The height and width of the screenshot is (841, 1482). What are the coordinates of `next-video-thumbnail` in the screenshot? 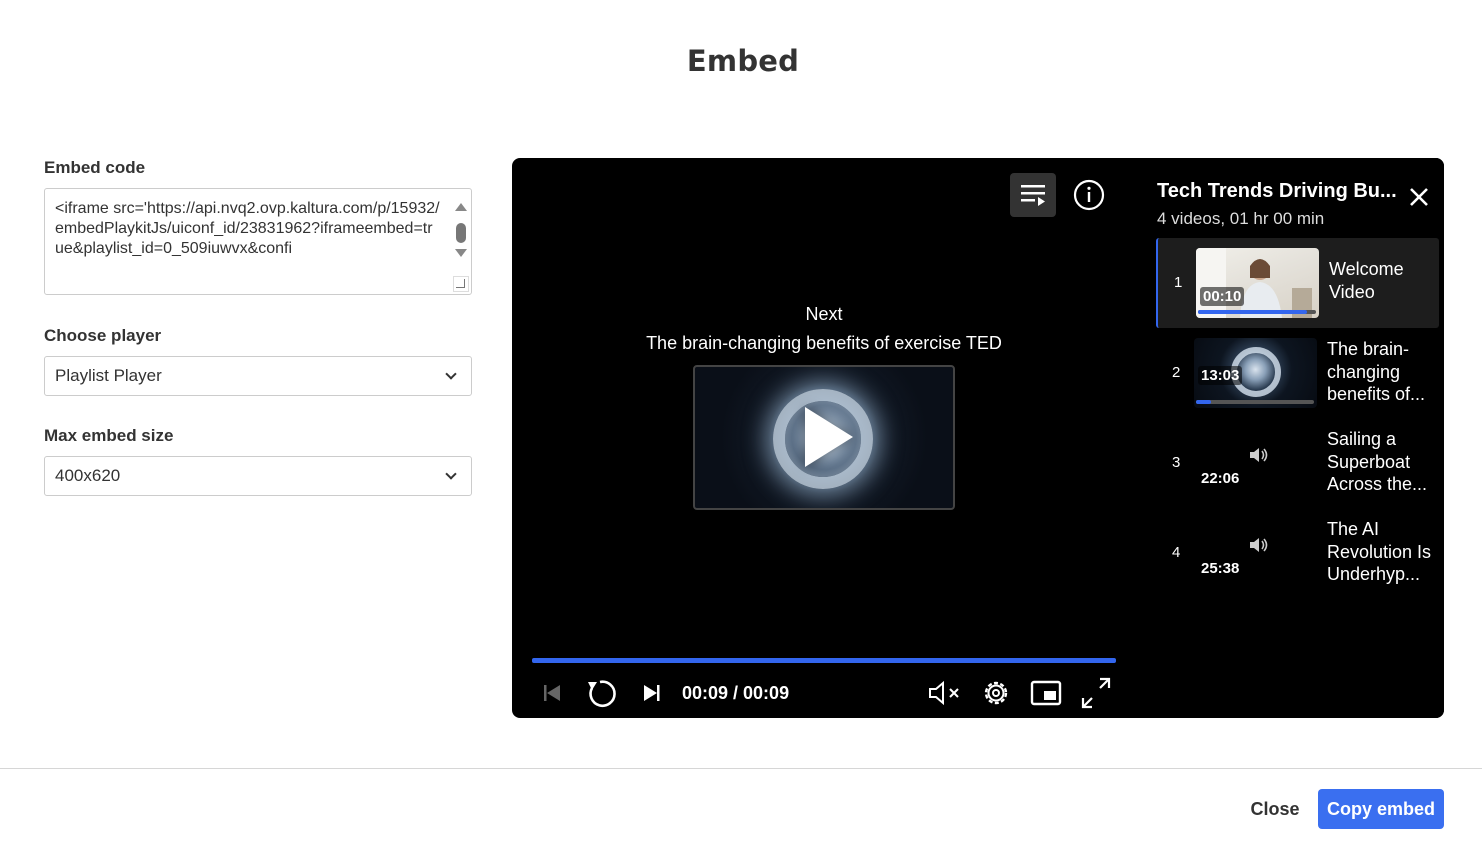 It's located at (824, 437).